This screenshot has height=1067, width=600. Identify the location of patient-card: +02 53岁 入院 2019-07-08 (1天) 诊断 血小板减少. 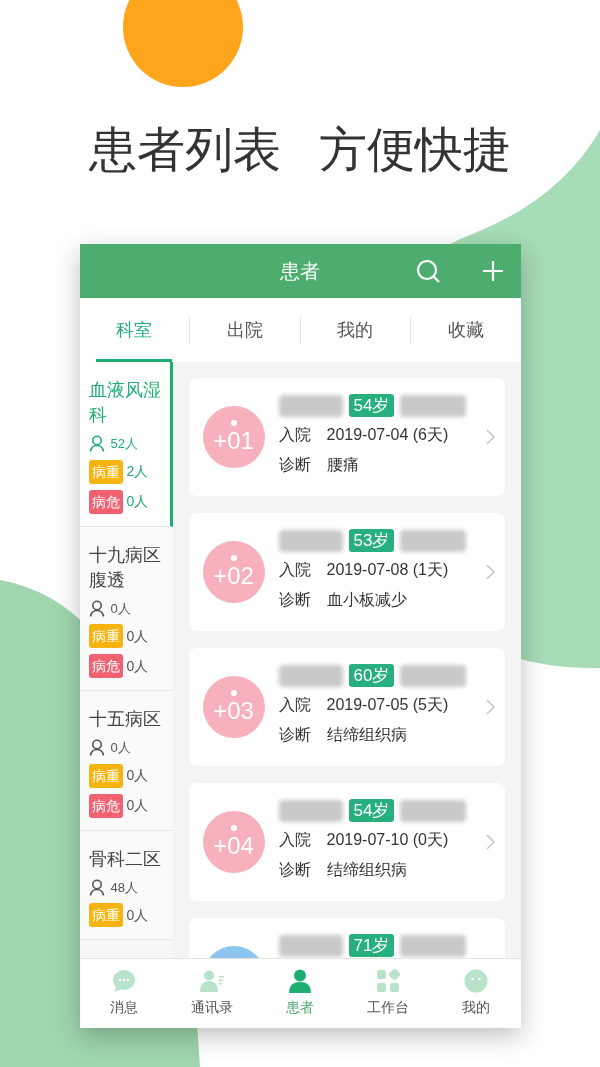
(346, 572).